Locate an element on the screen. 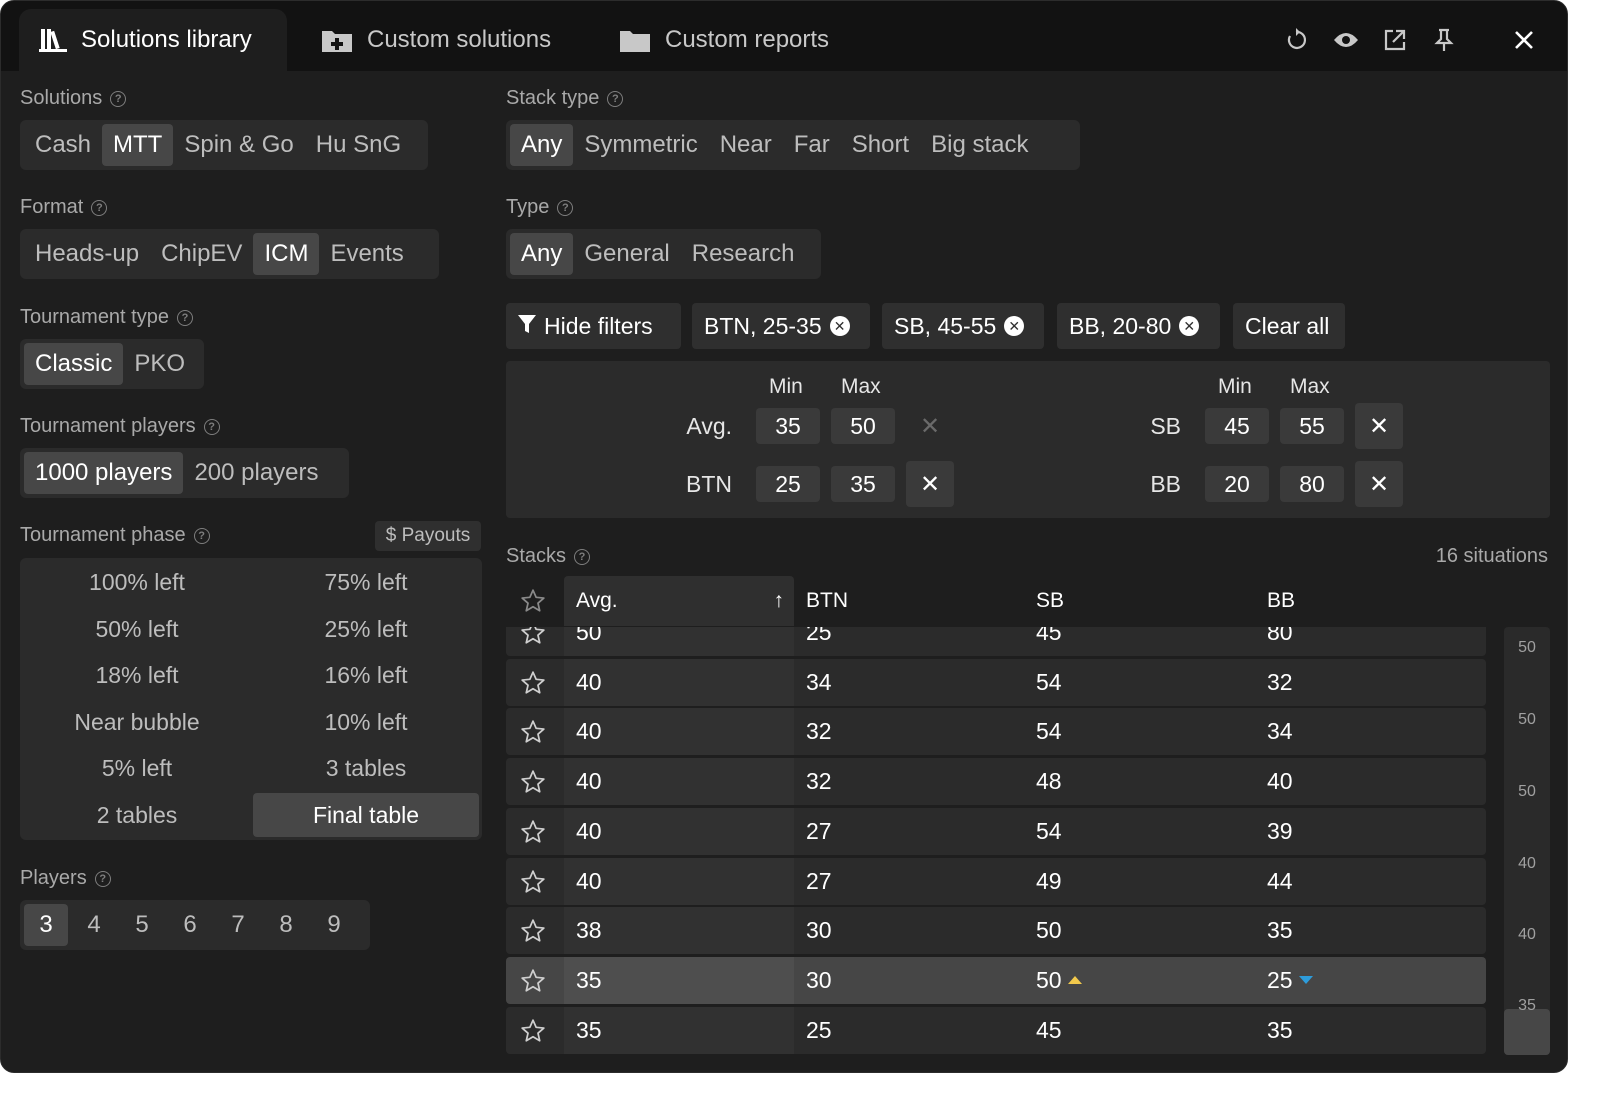 This screenshot has width=1600, height=1095. type-option-any: Any is located at coordinates (542, 254).